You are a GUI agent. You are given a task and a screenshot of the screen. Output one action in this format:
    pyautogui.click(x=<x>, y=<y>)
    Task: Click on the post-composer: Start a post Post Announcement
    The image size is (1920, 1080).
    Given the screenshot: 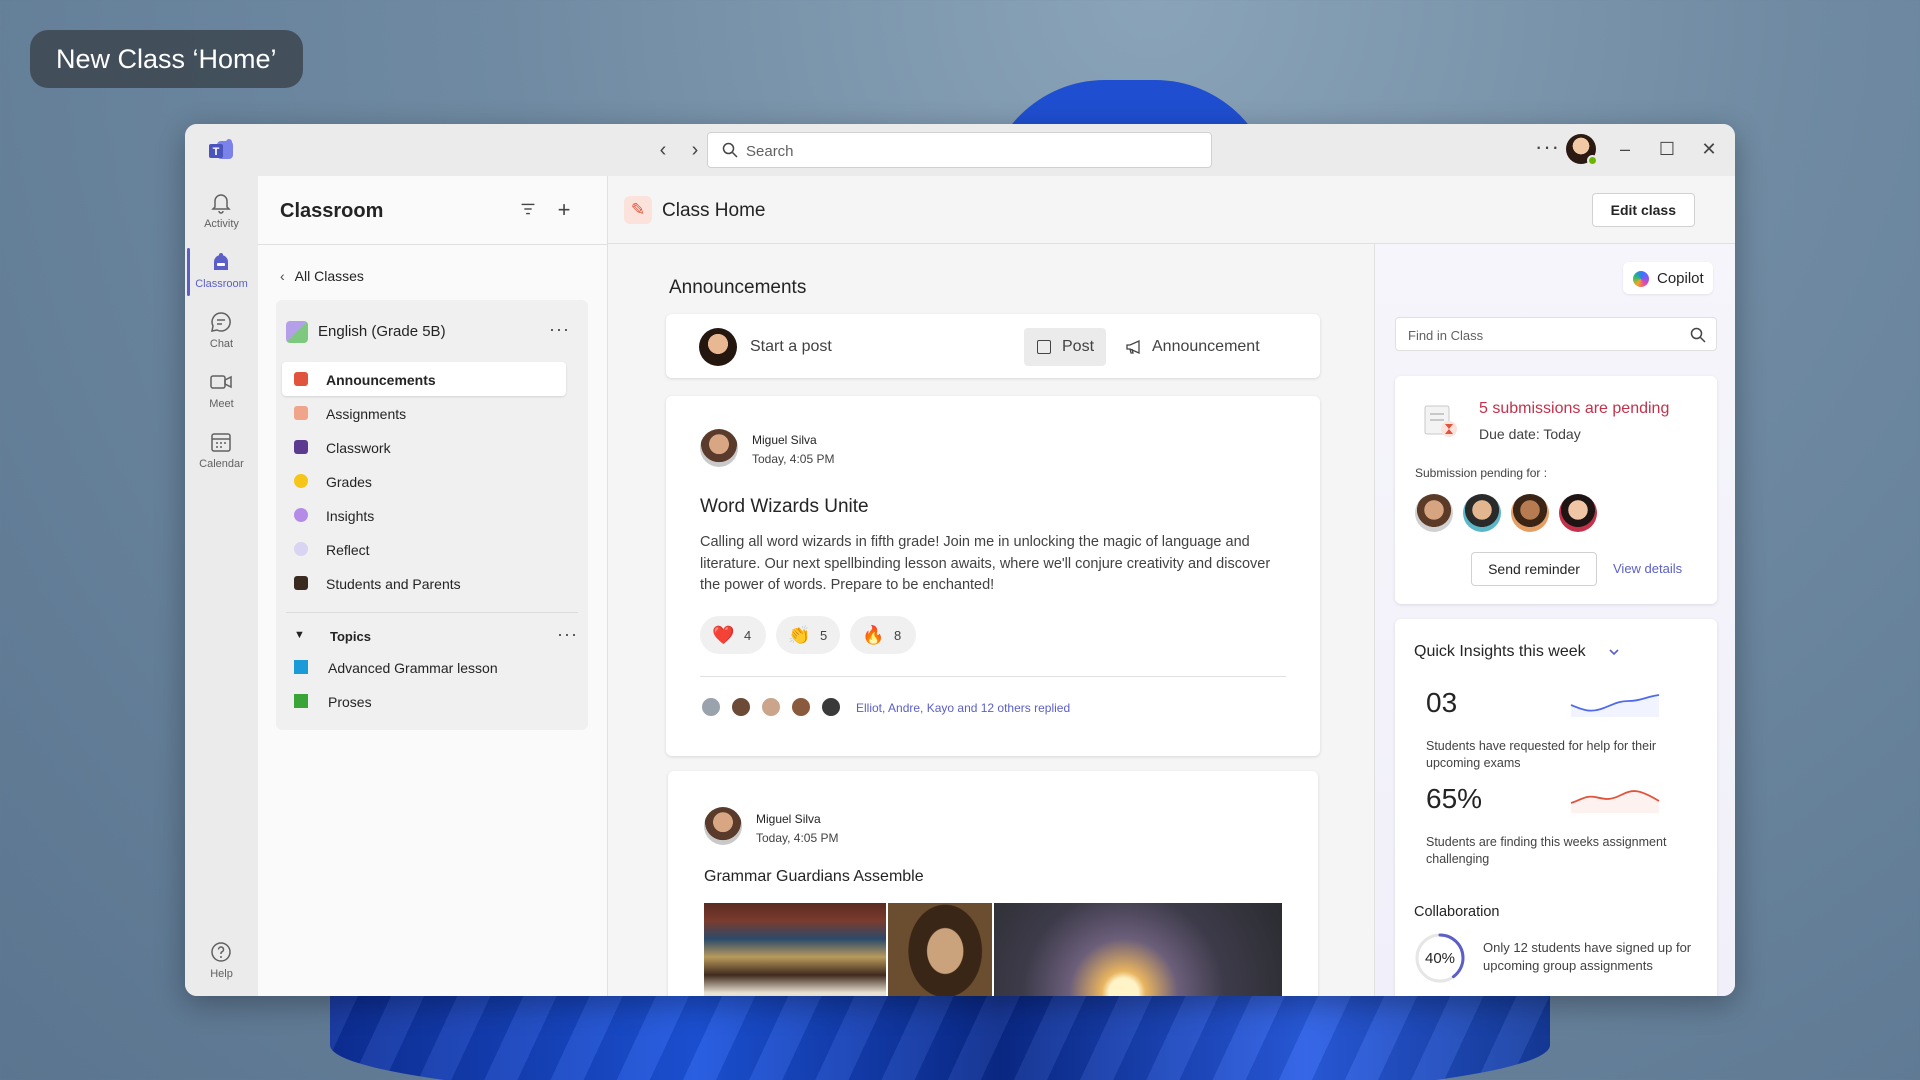 What is the action you would take?
    pyautogui.click(x=993, y=346)
    